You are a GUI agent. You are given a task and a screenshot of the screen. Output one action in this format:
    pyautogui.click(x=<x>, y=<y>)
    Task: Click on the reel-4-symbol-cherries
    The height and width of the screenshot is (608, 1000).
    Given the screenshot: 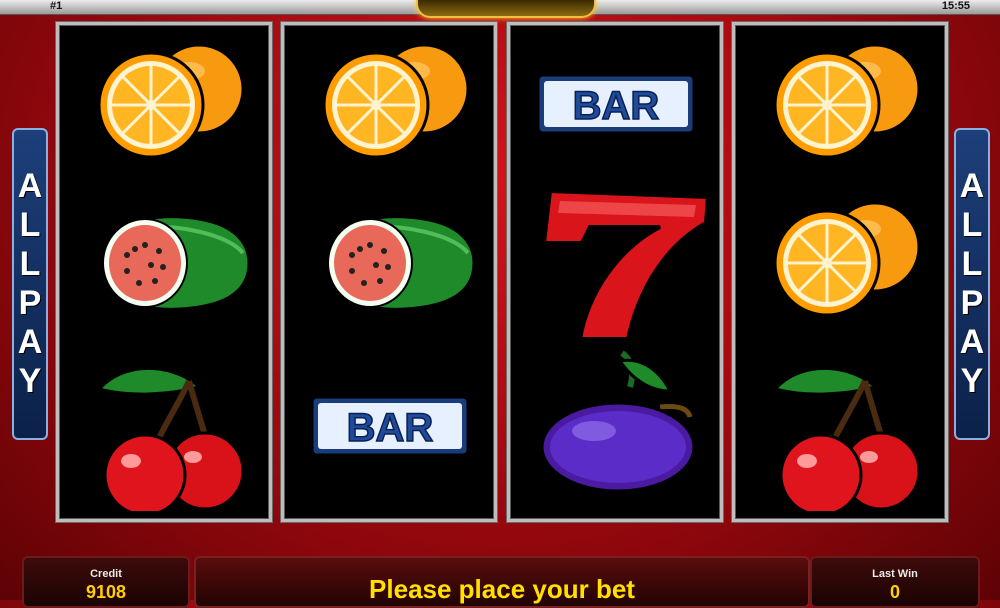 What is the action you would take?
    pyautogui.click(x=840, y=429)
    